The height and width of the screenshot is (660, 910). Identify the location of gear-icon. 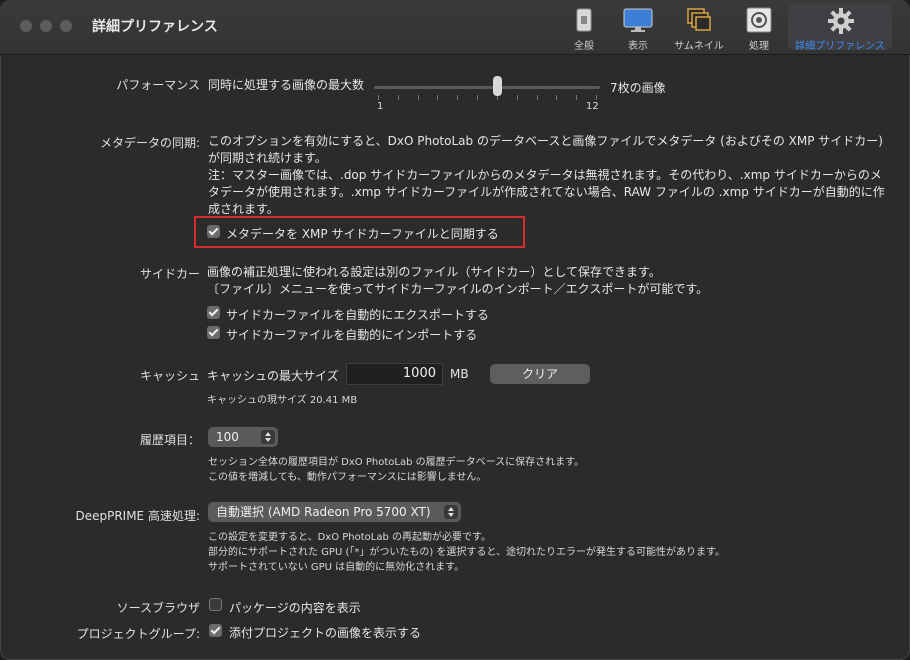
(840, 20).